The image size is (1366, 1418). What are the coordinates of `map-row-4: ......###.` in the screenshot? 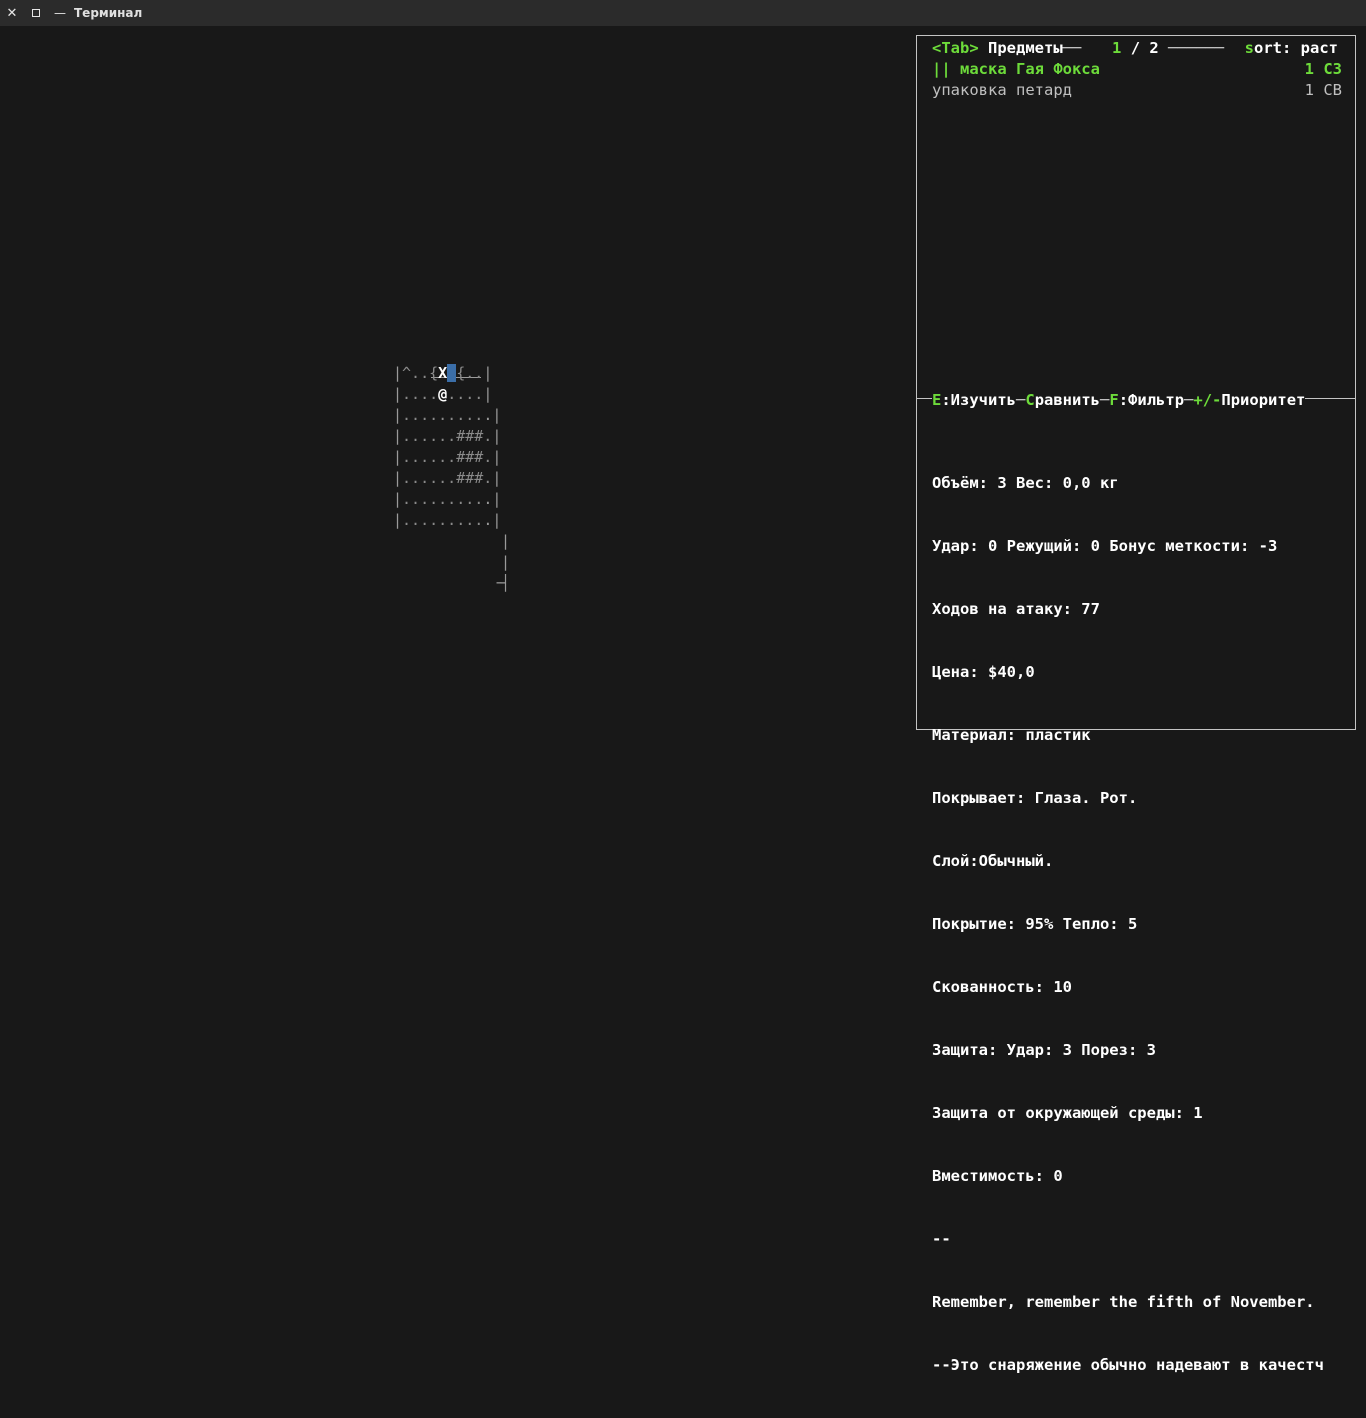 It's located at (447, 457).